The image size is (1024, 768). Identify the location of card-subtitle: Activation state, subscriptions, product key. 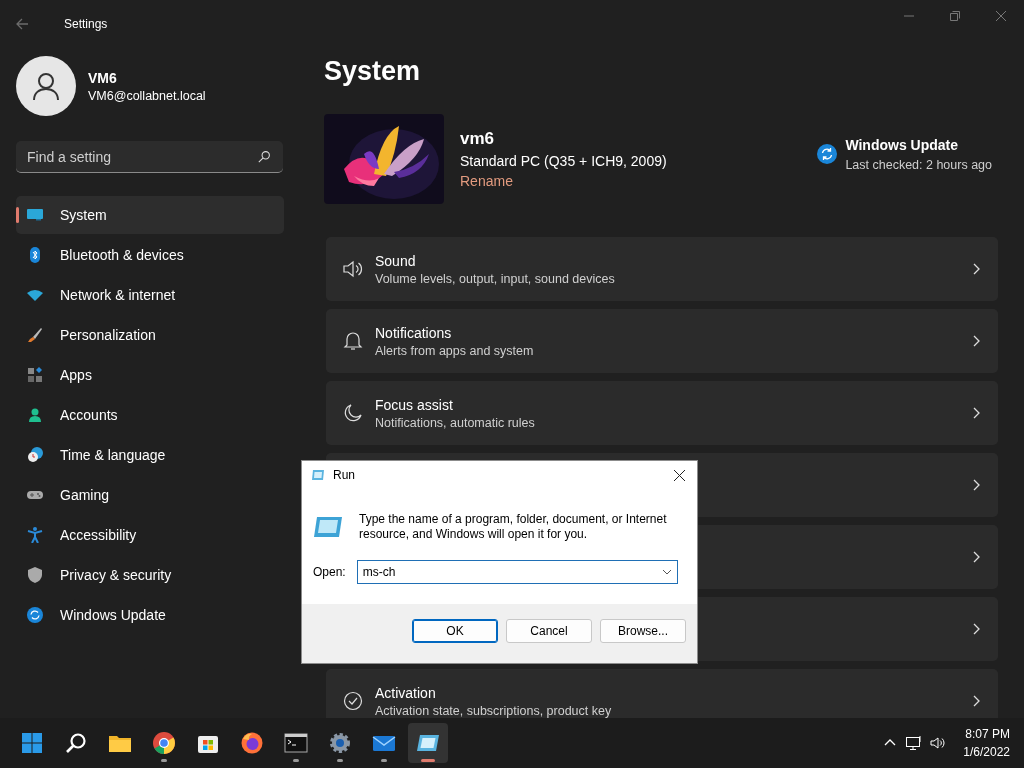
(493, 710).